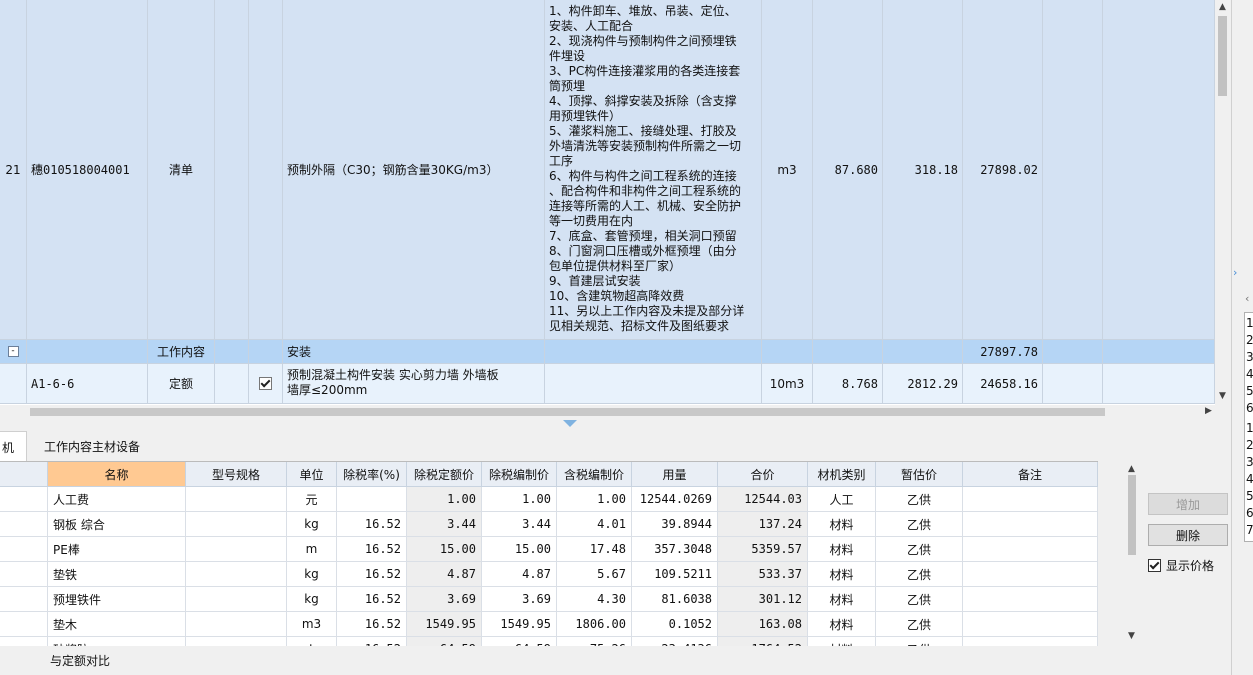  What do you see at coordinates (519, 574) in the screenshot?
I see `material-cell: 4.87` at bounding box center [519, 574].